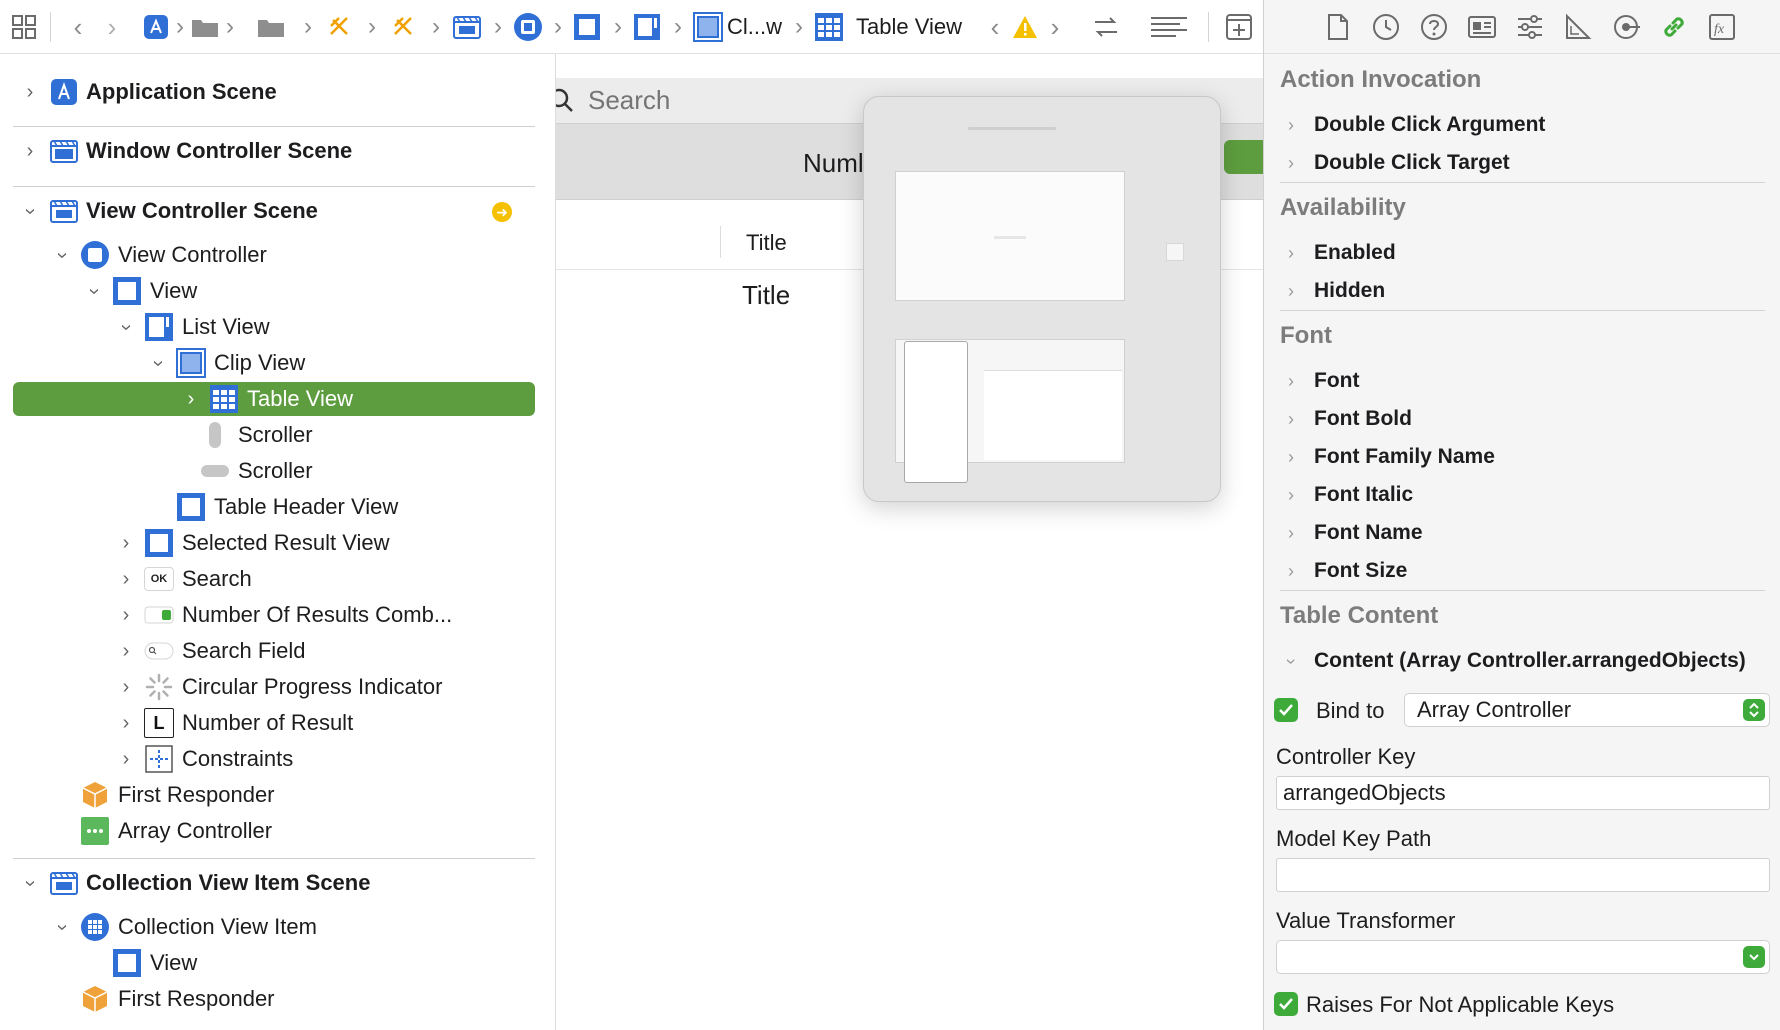  What do you see at coordinates (303, 999) in the screenshot?
I see `outline-row-first-responder-2: First Responder` at bounding box center [303, 999].